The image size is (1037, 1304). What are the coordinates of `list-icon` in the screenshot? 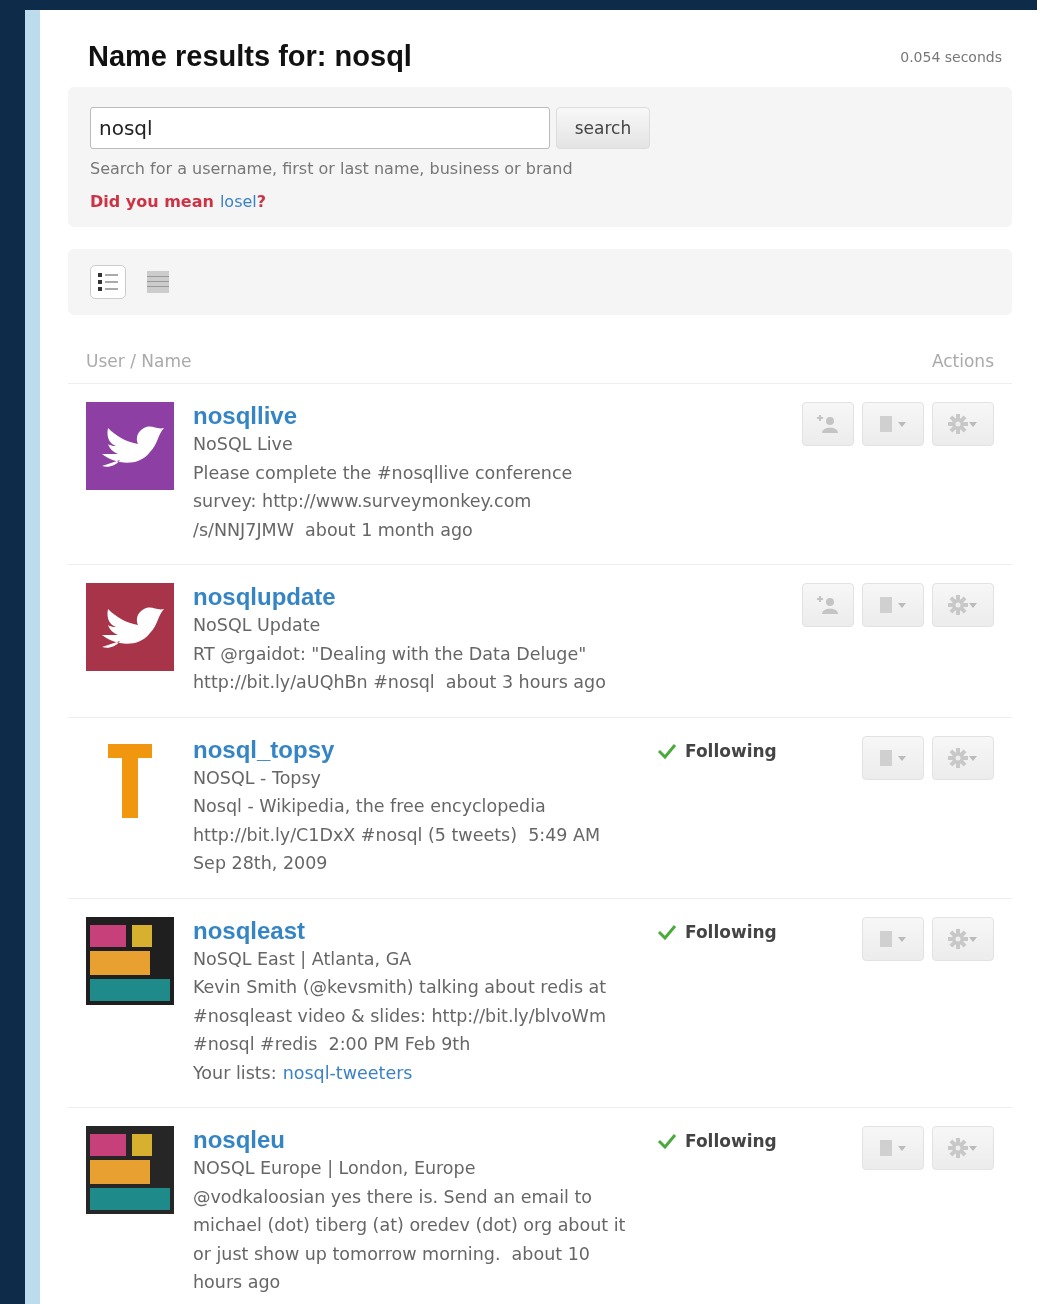 It's located at (108, 282).